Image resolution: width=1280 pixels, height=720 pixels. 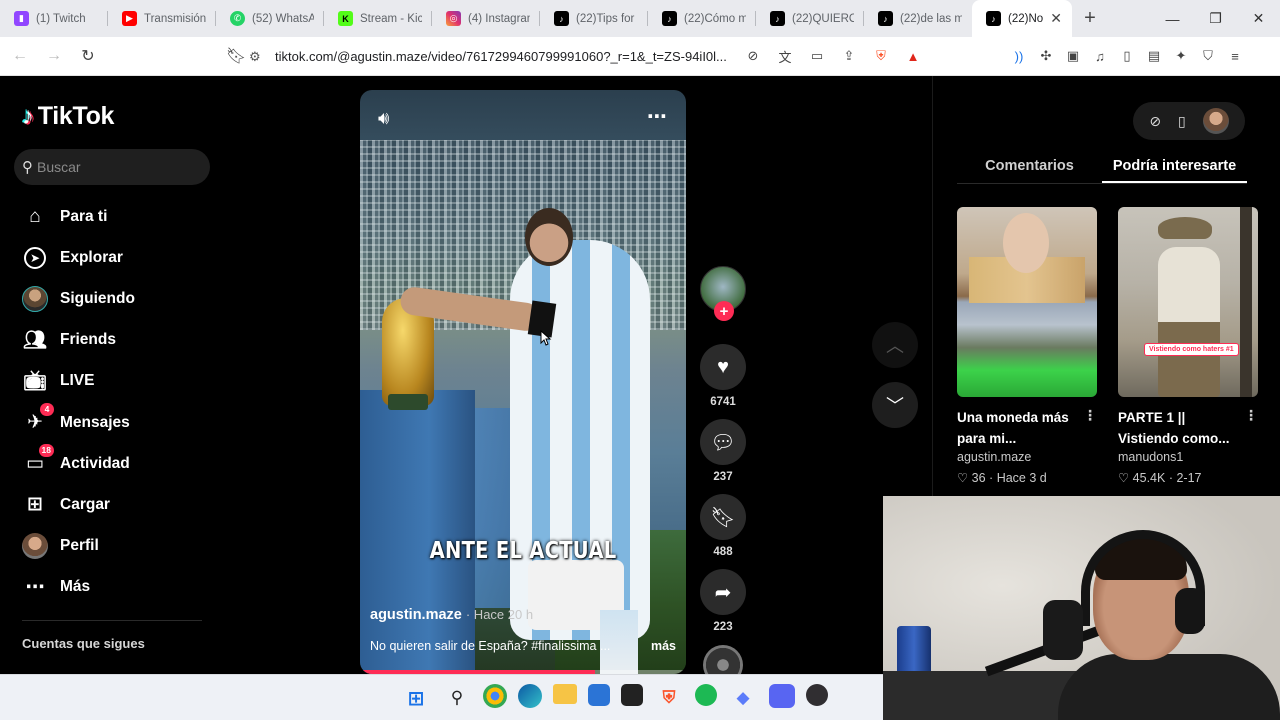 I want to click on notes-icon, so click(x=632, y=695).